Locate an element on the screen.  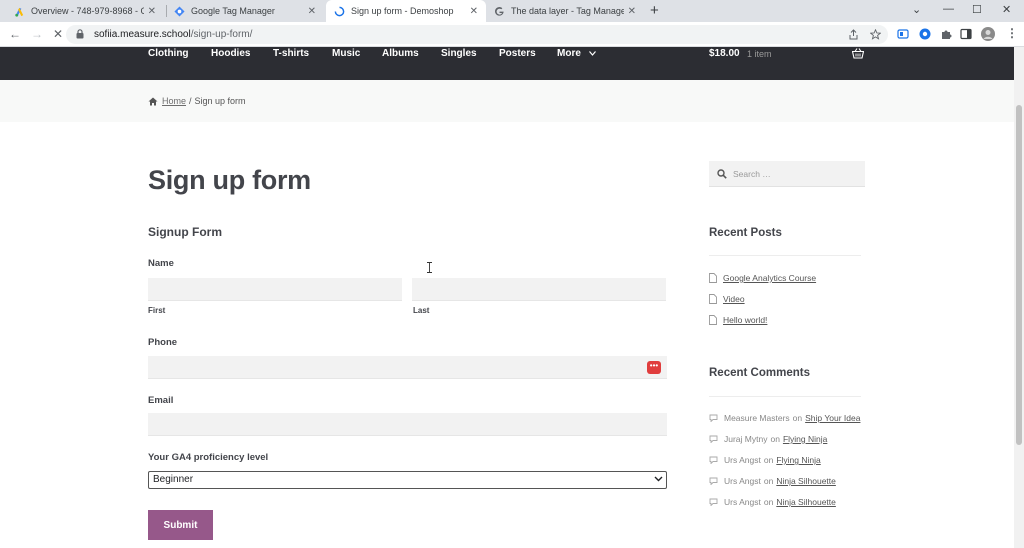
menu-item-singles: Singles is located at coordinates (459, 53).